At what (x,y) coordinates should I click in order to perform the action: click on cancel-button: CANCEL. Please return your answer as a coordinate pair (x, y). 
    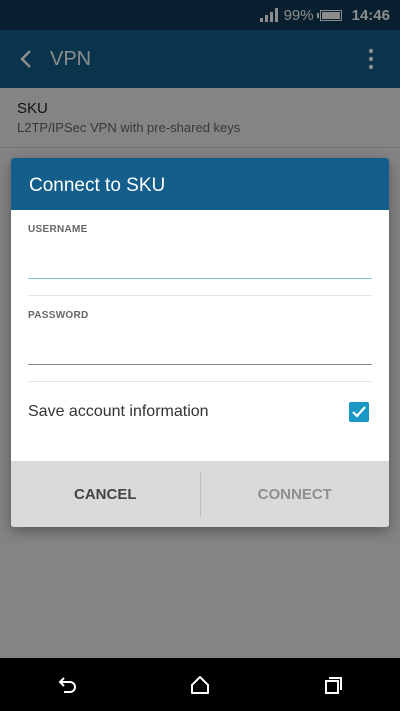
    Looking at the image, I should click on (105, 494).